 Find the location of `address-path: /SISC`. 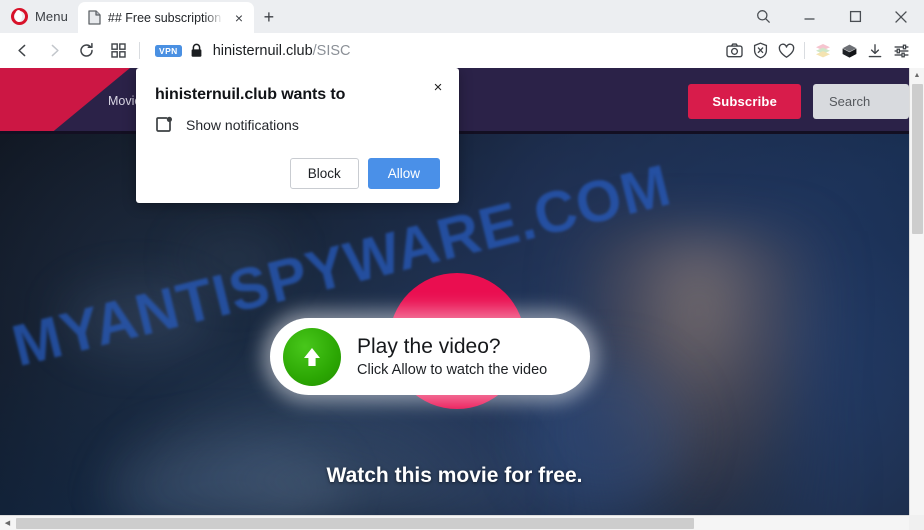

address-path: /SISC is located at coordinates (331, 50).